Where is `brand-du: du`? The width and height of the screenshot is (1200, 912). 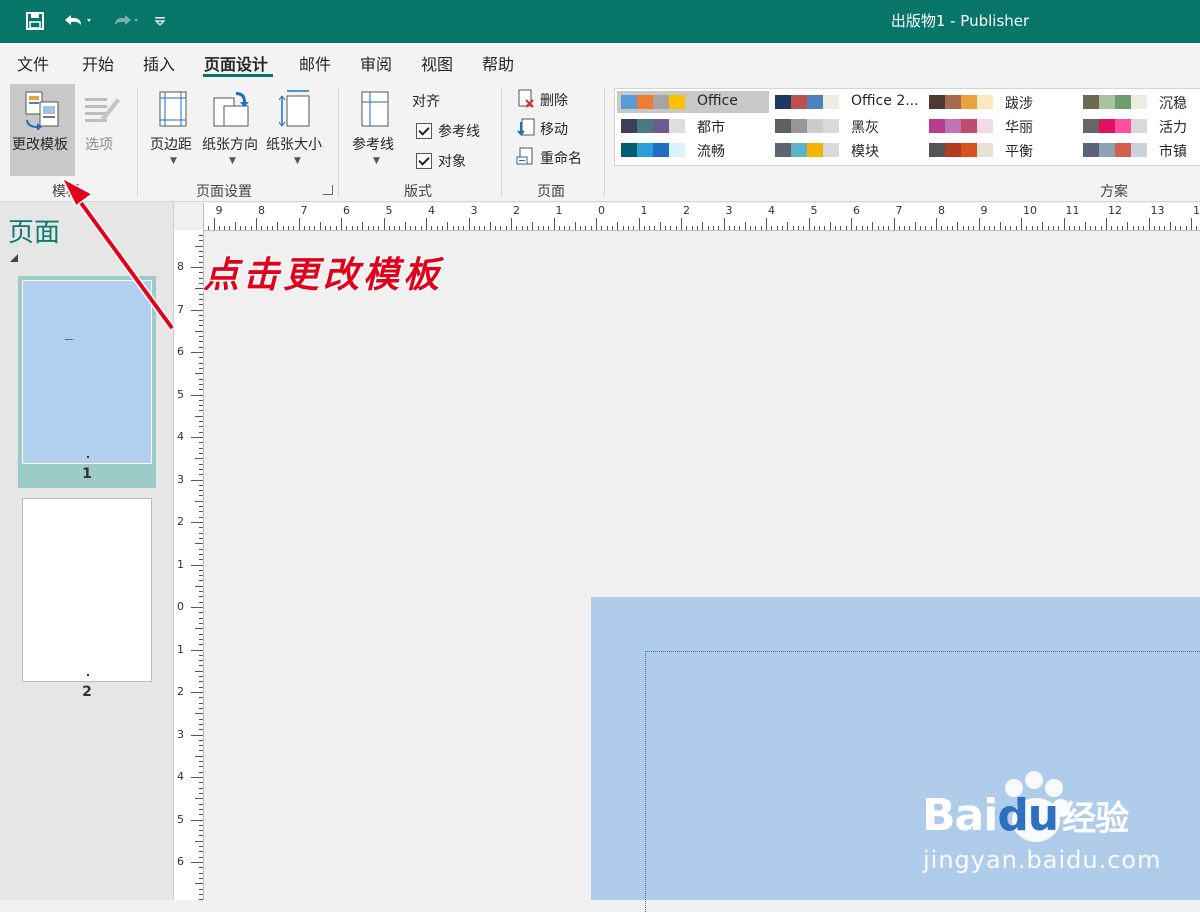 brand-du: du is located at coordinates (1028, 815).